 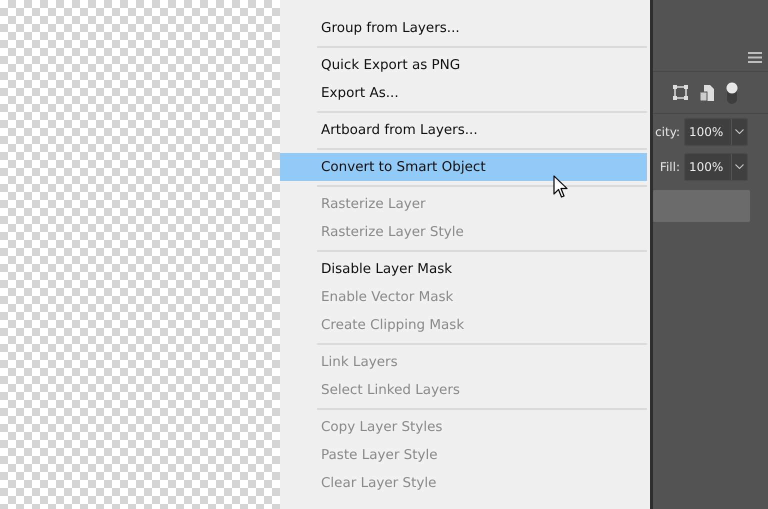 What do you see at coordinates (755, 57) in the screenshot?
I see `menu-icon` at bounding box center [755, 57].